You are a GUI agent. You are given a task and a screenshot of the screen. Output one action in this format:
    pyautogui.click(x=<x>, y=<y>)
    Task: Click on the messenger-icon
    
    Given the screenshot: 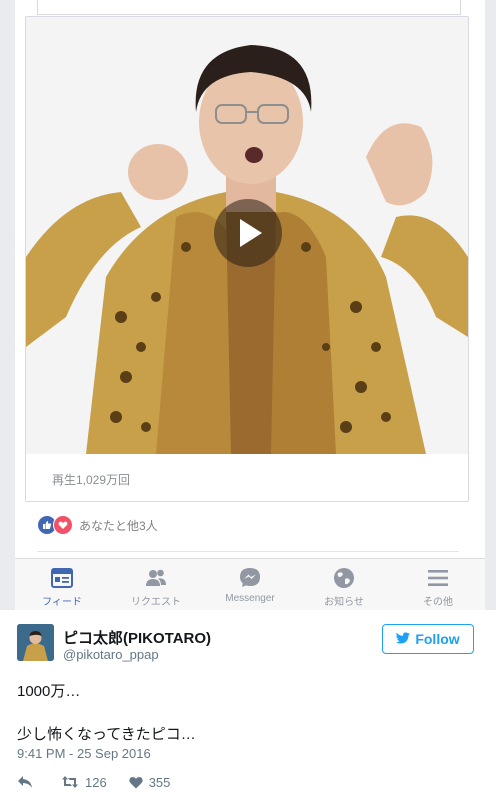 What is the action you would take?
    pyautogui.click(x=250, y=577)
    